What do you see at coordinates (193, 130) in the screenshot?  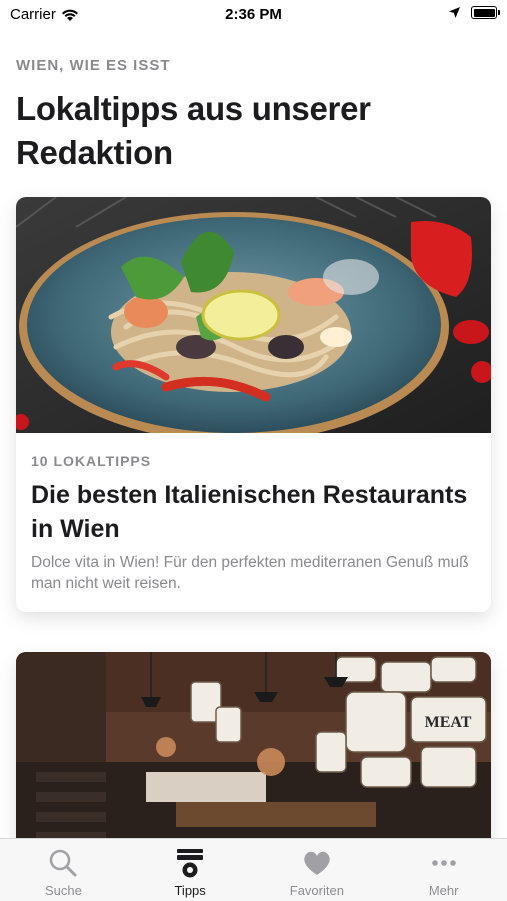 I see `page-title: Lokaltipps aus unserer Redaktion` at bounding box center [193, 130].